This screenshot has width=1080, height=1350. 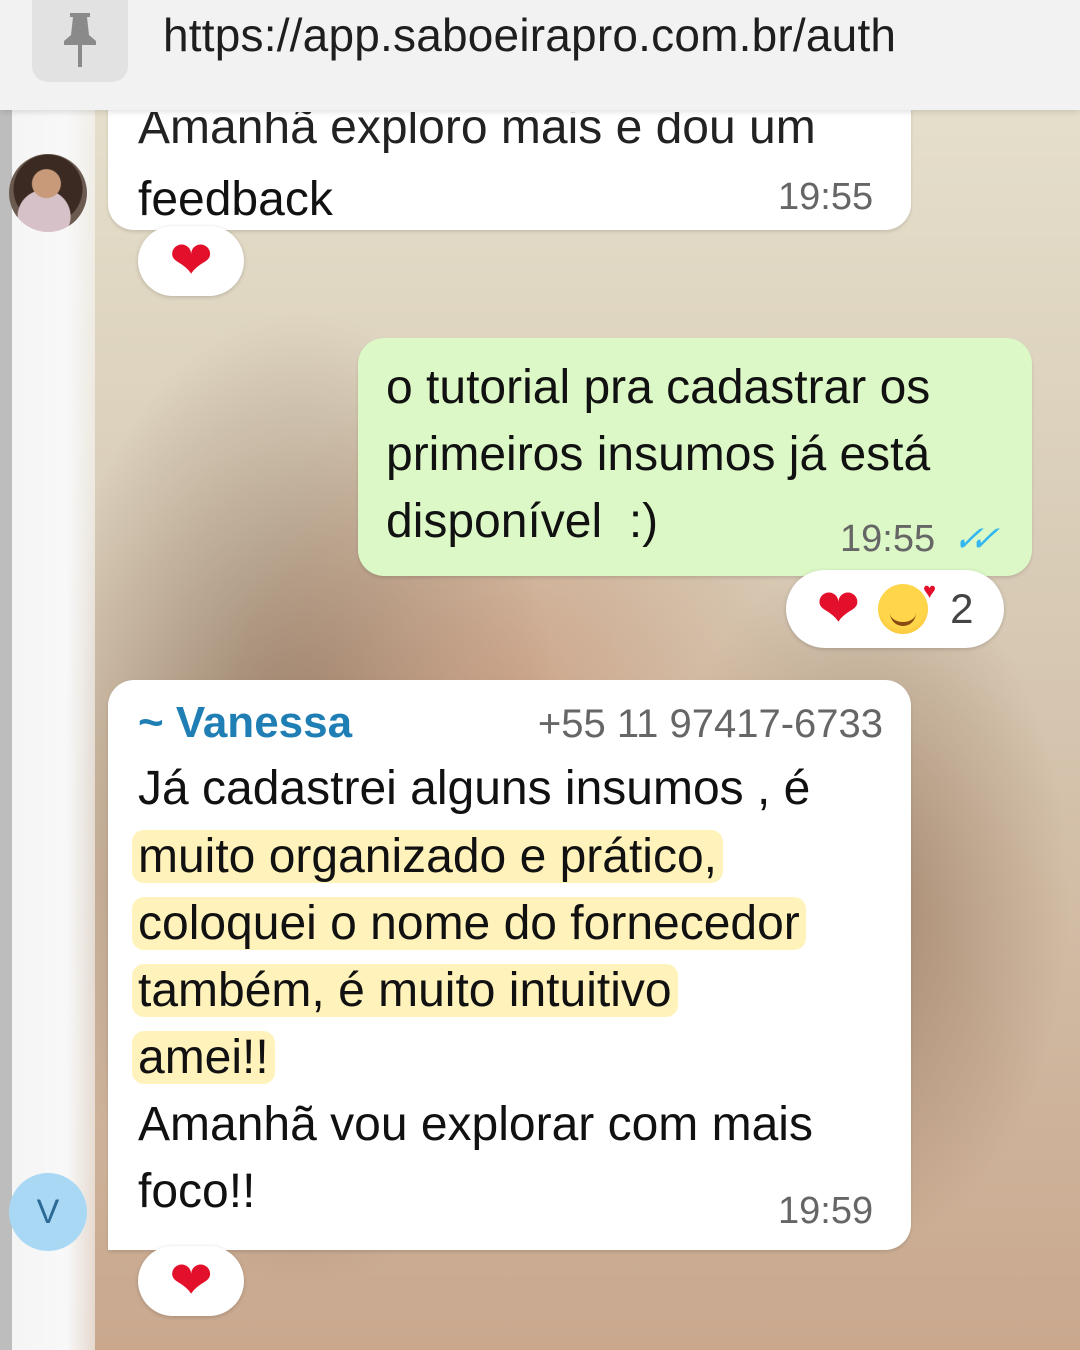 I want to click on message-line-highlighted: muito organizado e prático,, so click(x=427, y=856).